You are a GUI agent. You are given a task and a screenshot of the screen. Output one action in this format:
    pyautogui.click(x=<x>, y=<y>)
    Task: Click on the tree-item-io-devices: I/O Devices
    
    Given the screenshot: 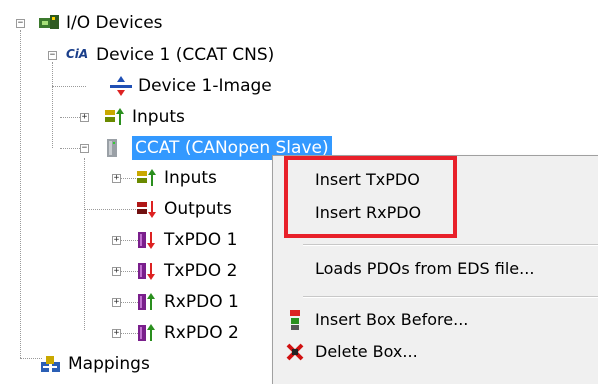 What is the action you would take?
    pyautogui.click(x=100, y=23)
    